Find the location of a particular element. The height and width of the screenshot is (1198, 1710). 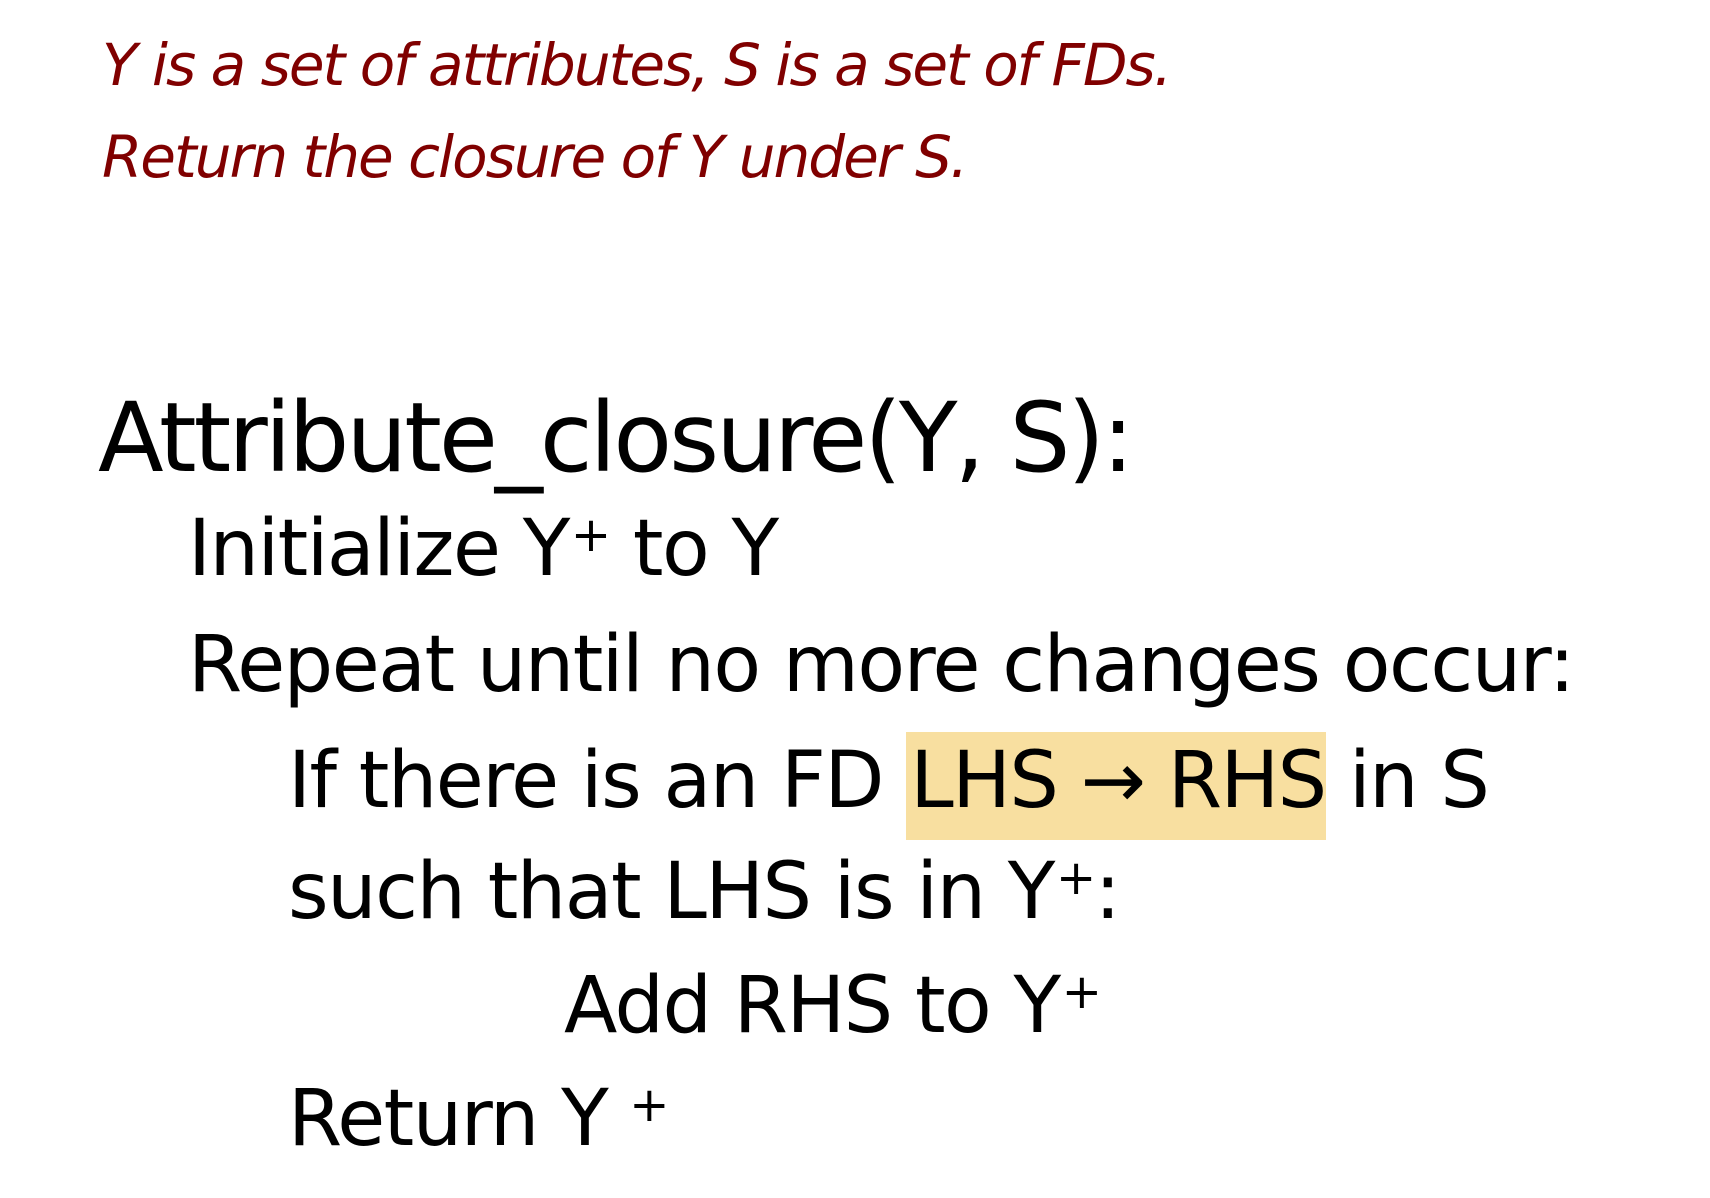

condition-text: such that LHS is in Y is located at coordinates (671, 892).